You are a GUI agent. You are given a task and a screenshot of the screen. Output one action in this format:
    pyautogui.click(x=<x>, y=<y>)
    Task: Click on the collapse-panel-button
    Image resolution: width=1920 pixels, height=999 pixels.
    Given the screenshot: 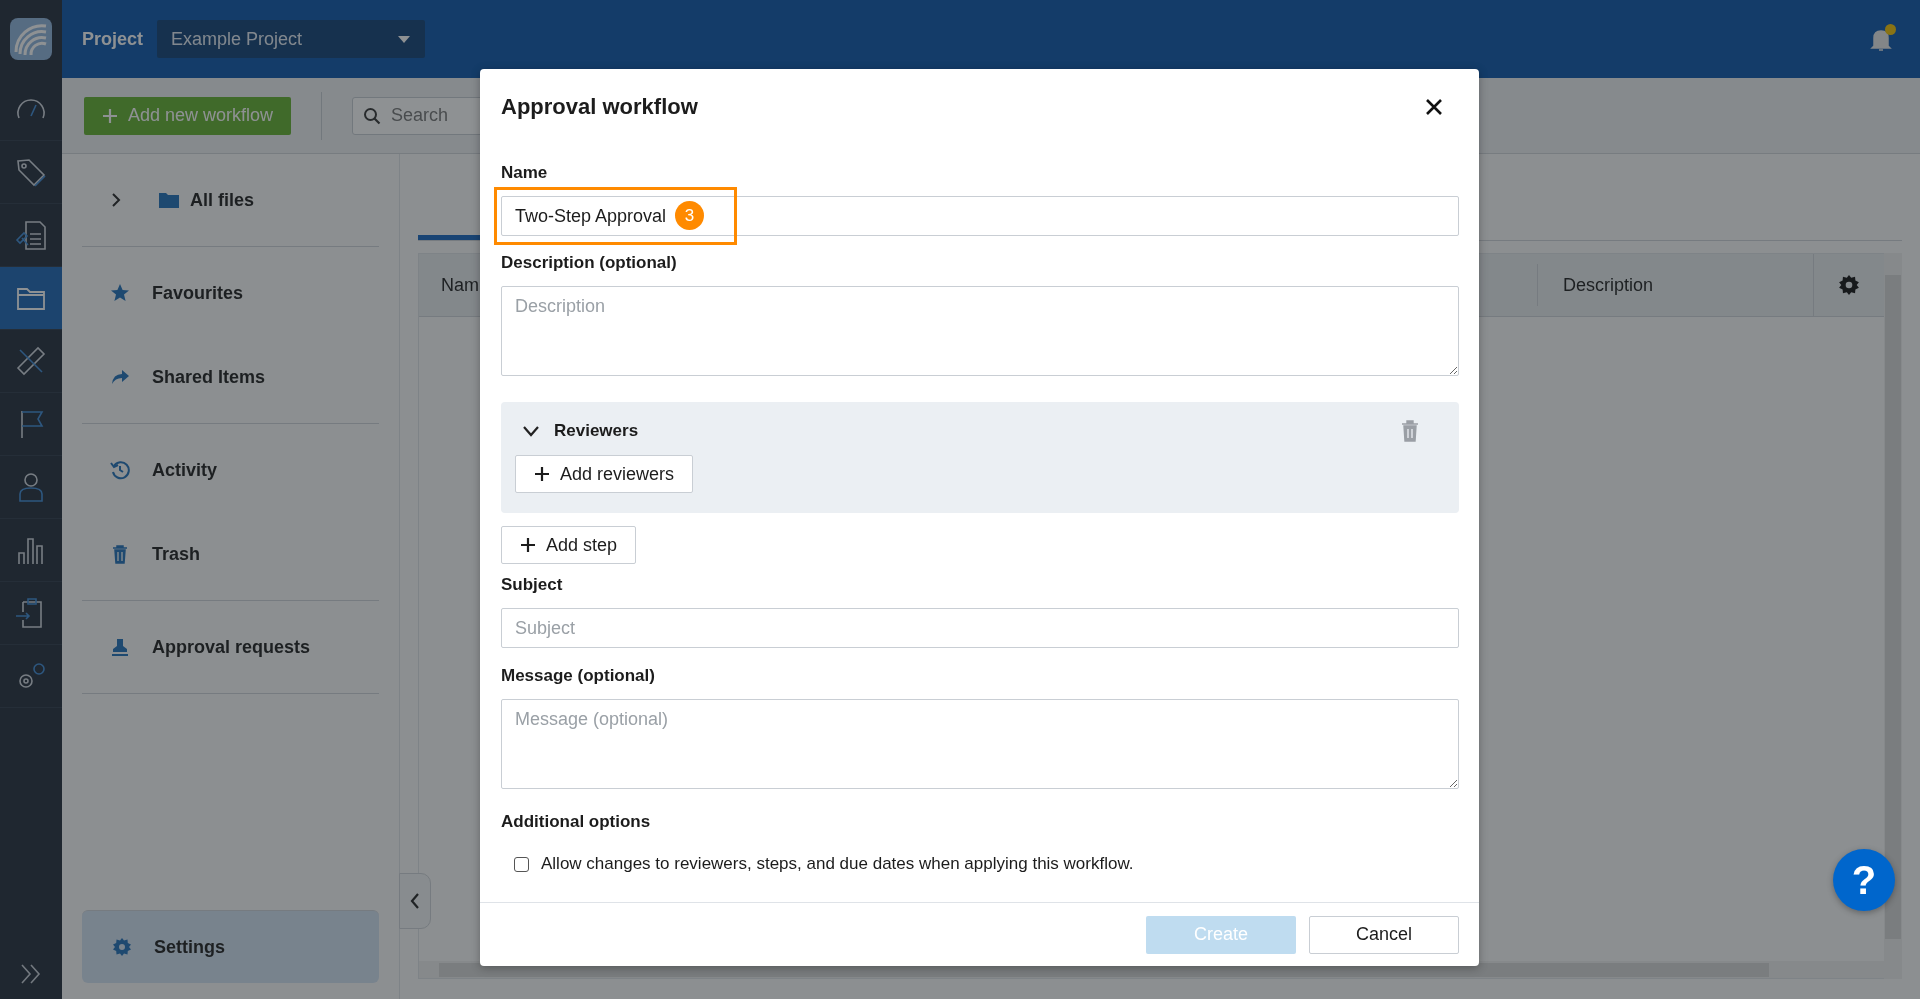 What is the action you would take?
    pyautogui.click(x=415, y=901)
    